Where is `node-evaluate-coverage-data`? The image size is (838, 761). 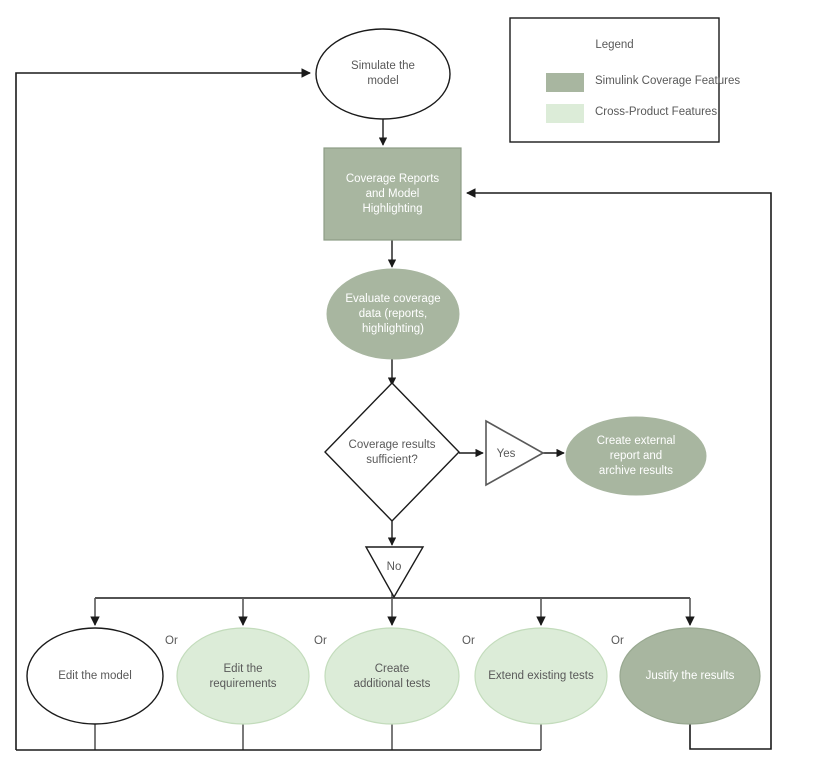 node-evaluate-coverage-data is located at coordinates (393, 314).